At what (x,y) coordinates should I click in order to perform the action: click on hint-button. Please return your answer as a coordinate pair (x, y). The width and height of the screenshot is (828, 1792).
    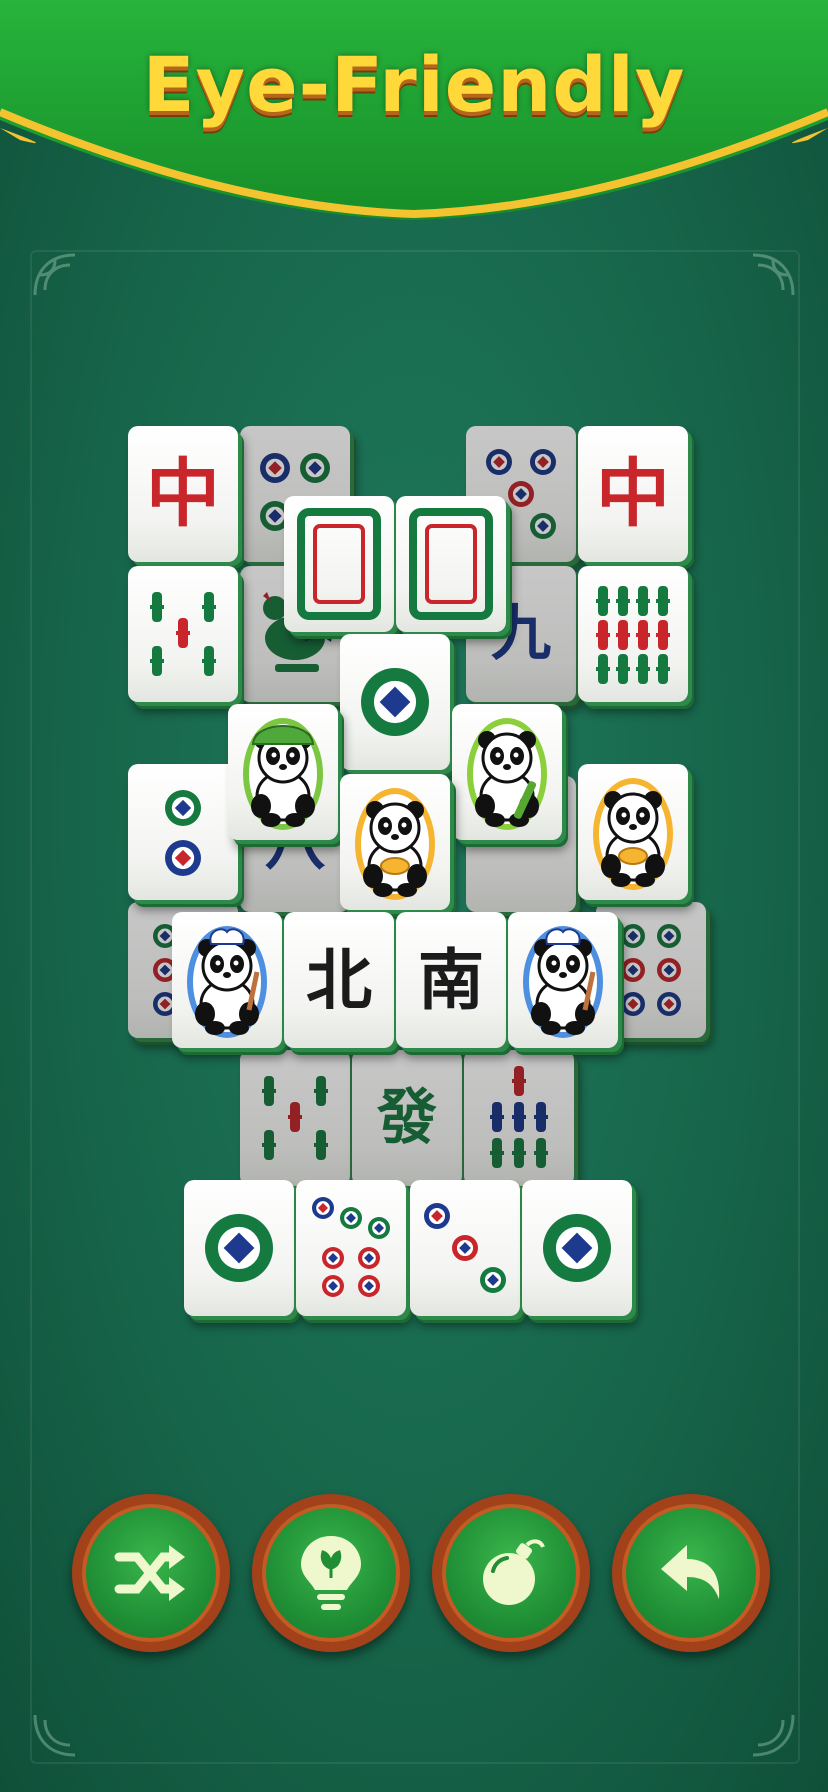
    Looking at the image, I should click on (331, 1573).